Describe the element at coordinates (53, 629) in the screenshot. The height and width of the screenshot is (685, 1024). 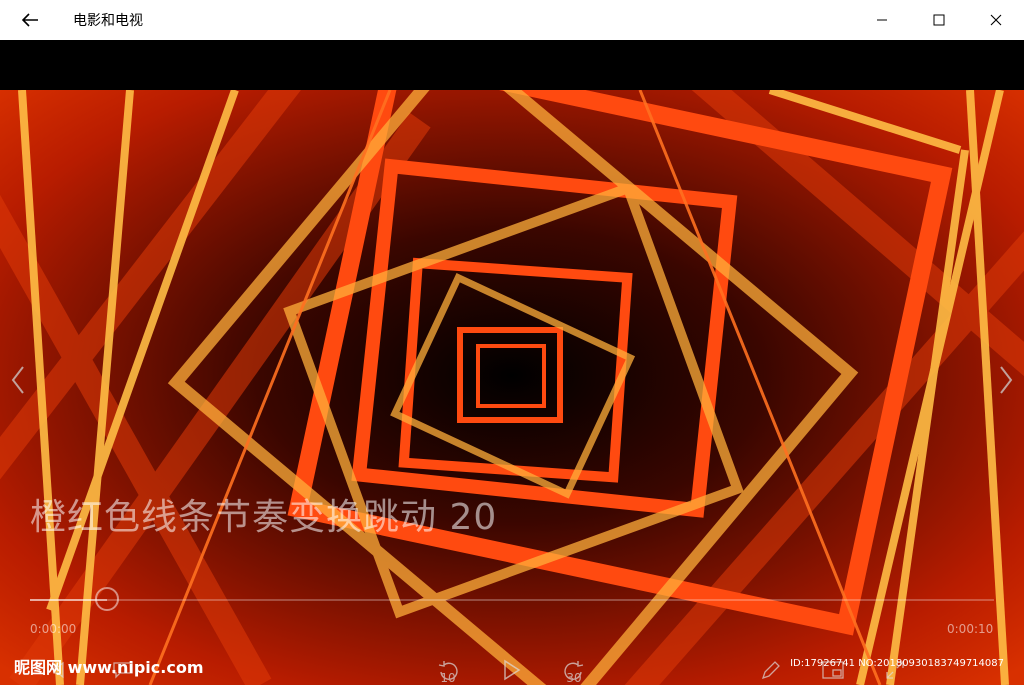
I see `elapsed-time: 0:00:00` at that location.